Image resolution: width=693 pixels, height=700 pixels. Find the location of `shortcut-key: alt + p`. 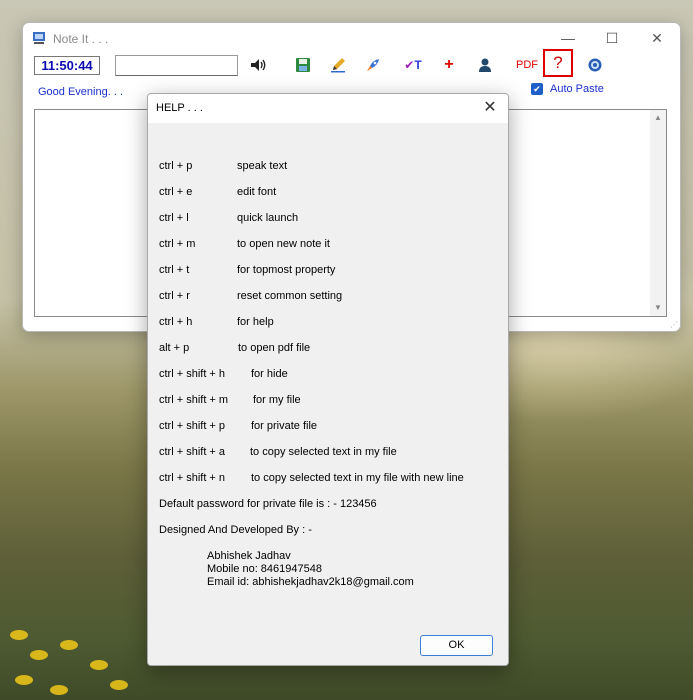

shortcut-key: alt + p is located at coordinates (174, 348).